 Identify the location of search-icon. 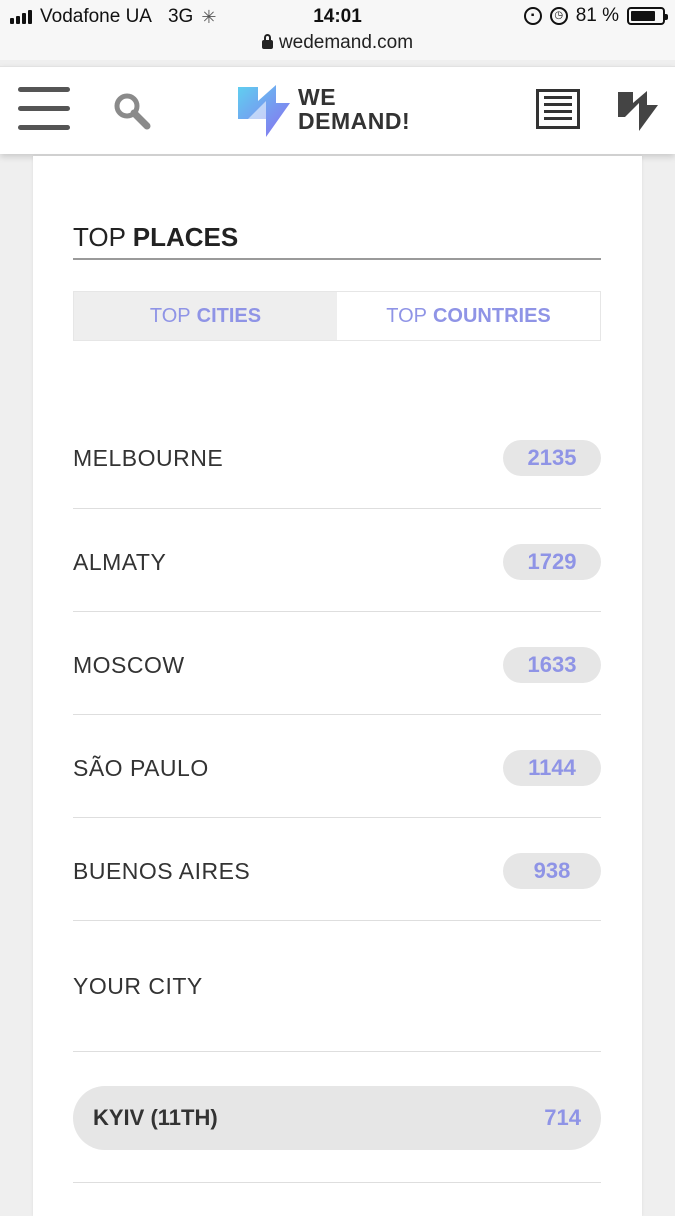
(132, 111).